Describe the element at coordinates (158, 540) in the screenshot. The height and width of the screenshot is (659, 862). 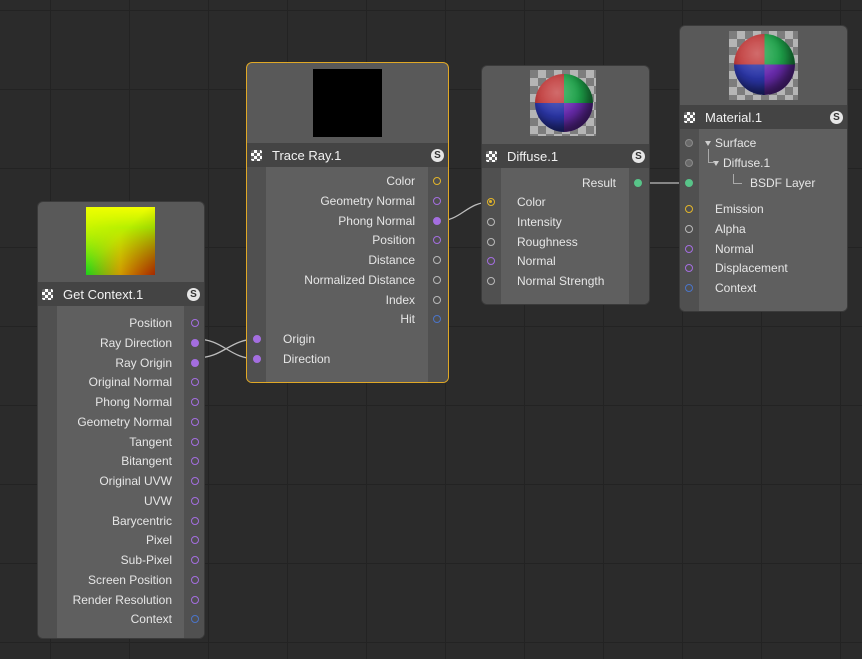
I see `port-label: Pixel` at that location.